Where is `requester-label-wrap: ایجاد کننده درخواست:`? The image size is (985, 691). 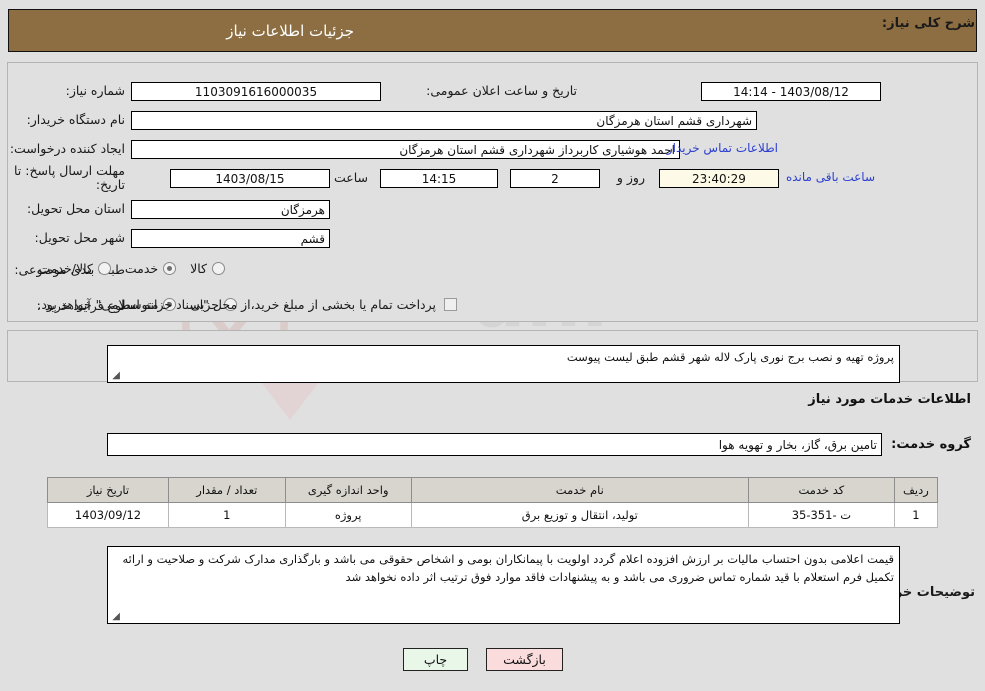
requester-label-wrap: ایجاد کننده درخواست: is located at coordinates (67, 148).